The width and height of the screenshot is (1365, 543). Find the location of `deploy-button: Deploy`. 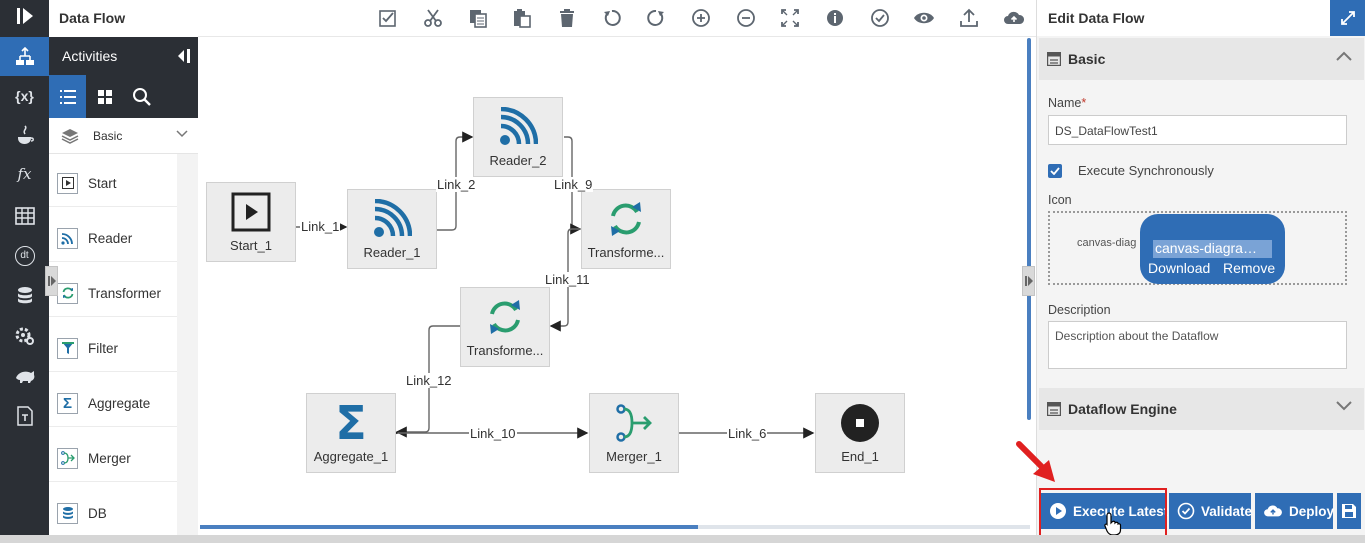

deploy-button: Deploy is located at coordinates (1294, 511).